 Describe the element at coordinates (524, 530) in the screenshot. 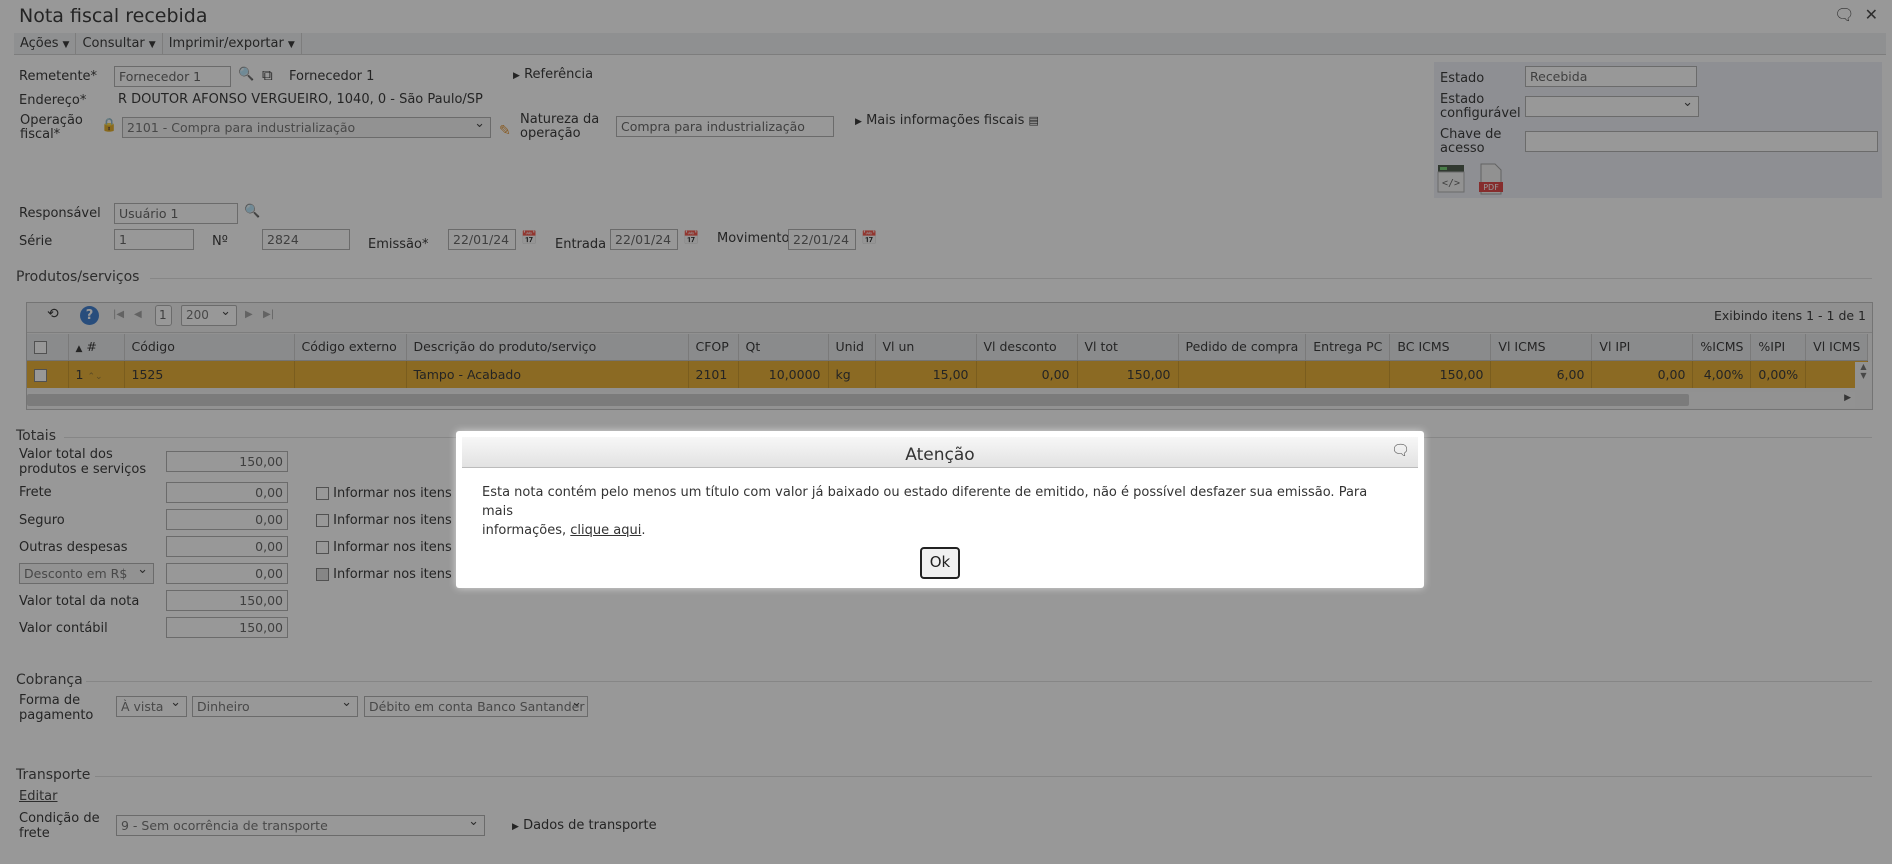

I see `dialog-message-line-2: informações,` at that location.